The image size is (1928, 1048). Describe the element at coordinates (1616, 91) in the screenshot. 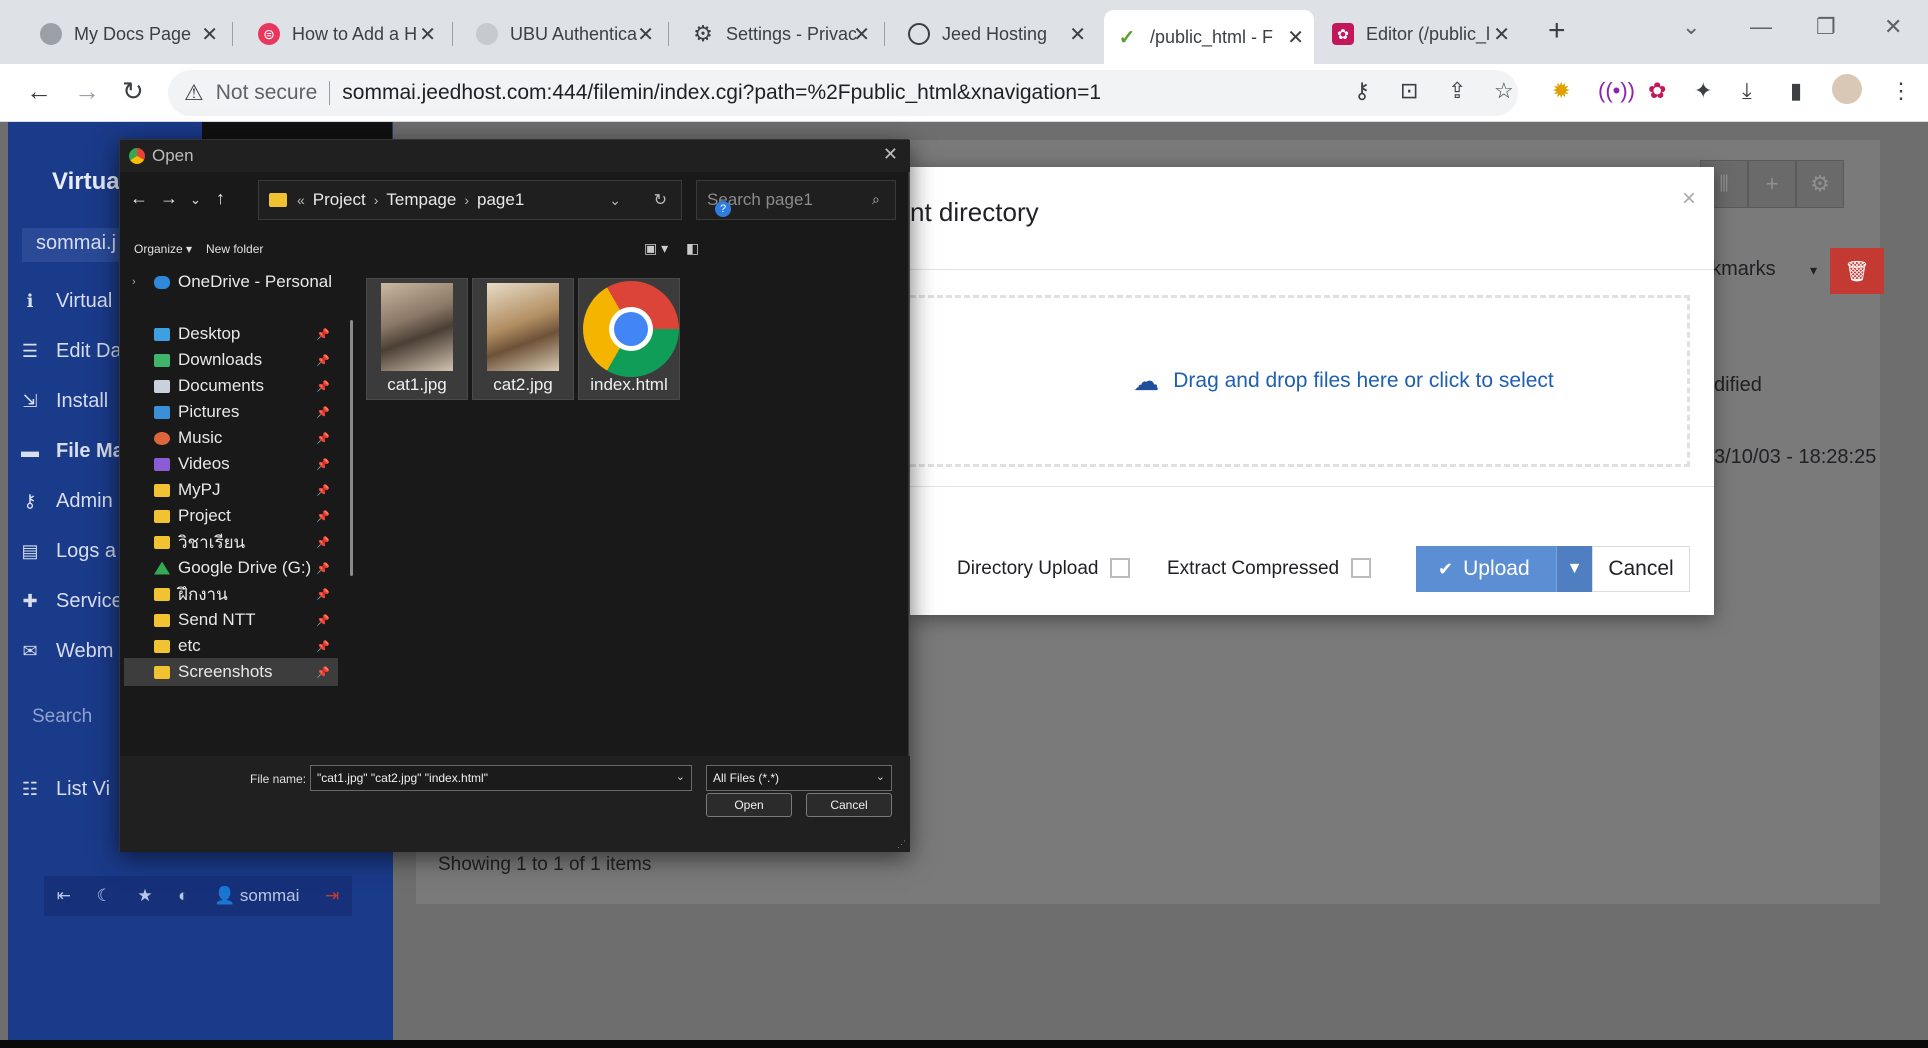

I see `broadcast-icon: ((•))` at that location.